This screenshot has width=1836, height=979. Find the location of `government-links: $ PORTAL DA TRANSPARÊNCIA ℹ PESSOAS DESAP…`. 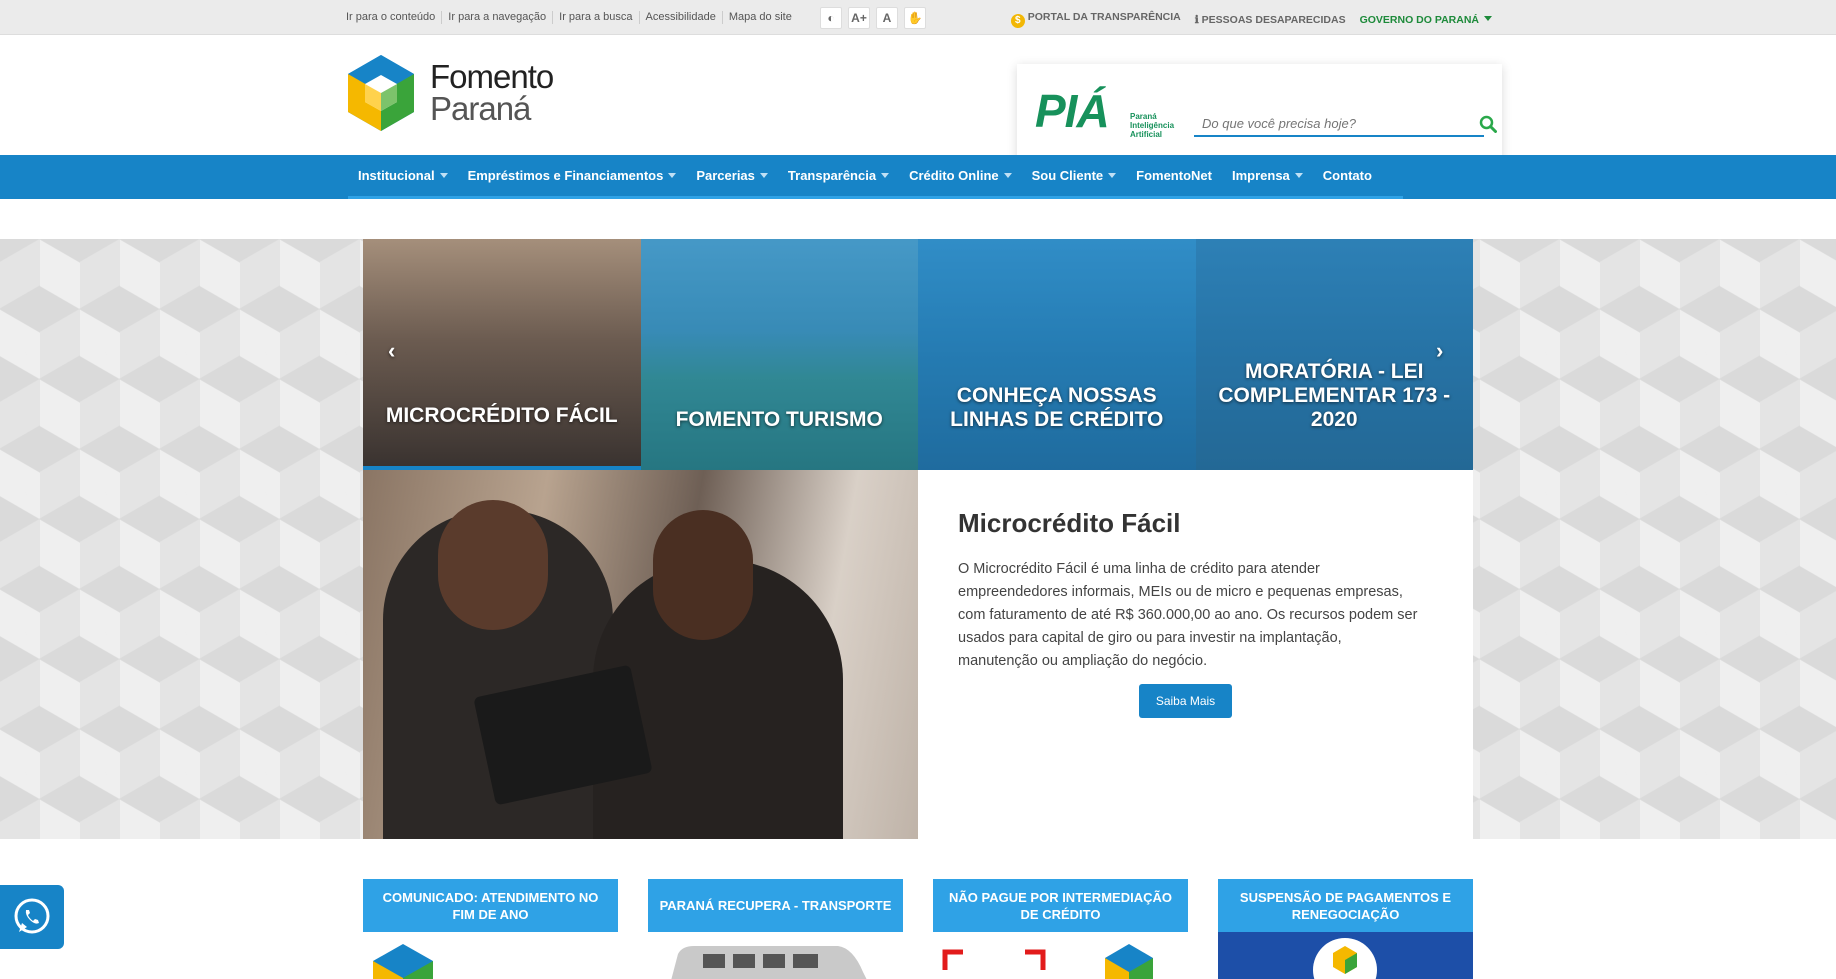

government-links: $ PORTAL DA TRANSPARÊNCIA ℹ PESSOAS DESAP… is located at coordinates (1251, 19).